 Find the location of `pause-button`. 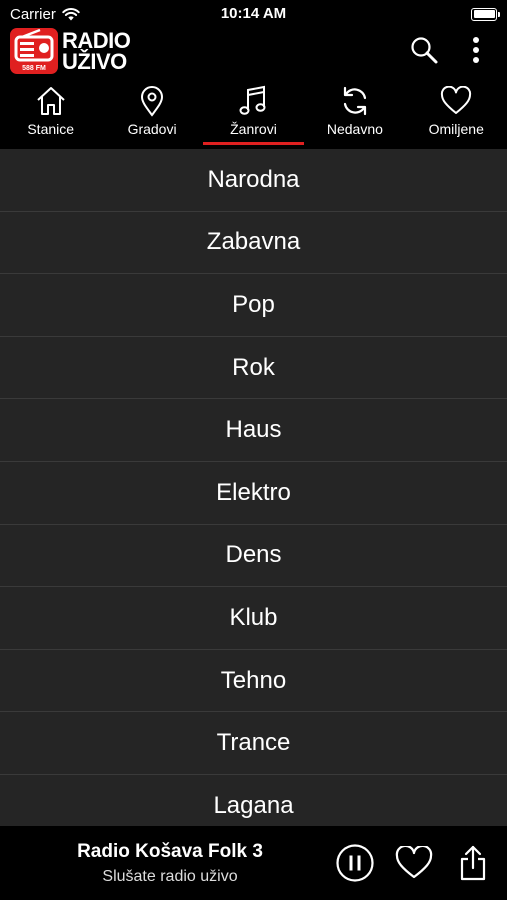

pause-button is located at coordinates (355, 863).